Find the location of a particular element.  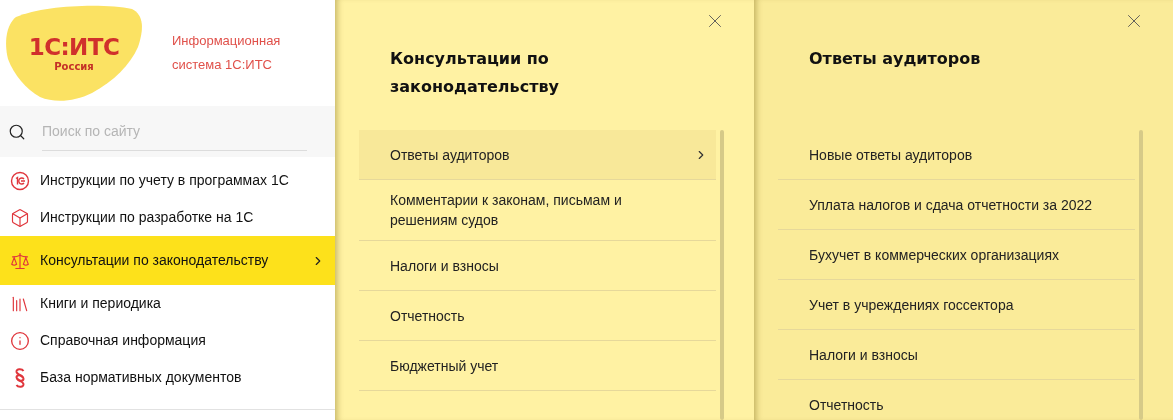

submenu-item: Уплата налогов и сдача отчетности за 2022 is located at coordinates (956, 205).